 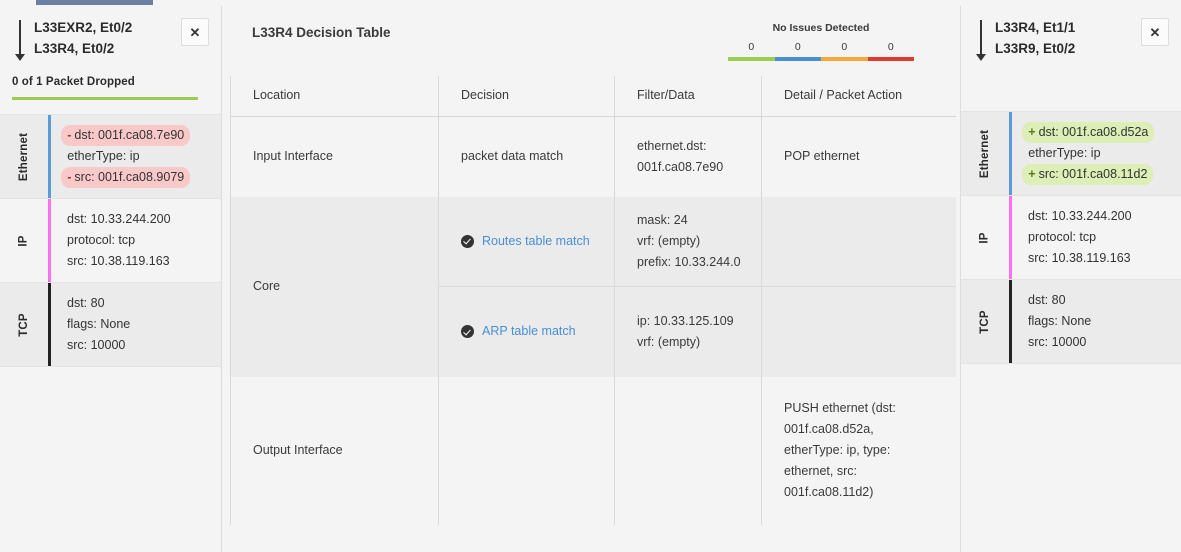 I want to click on column-header-decision: Decision, so click(x=526, y=96).